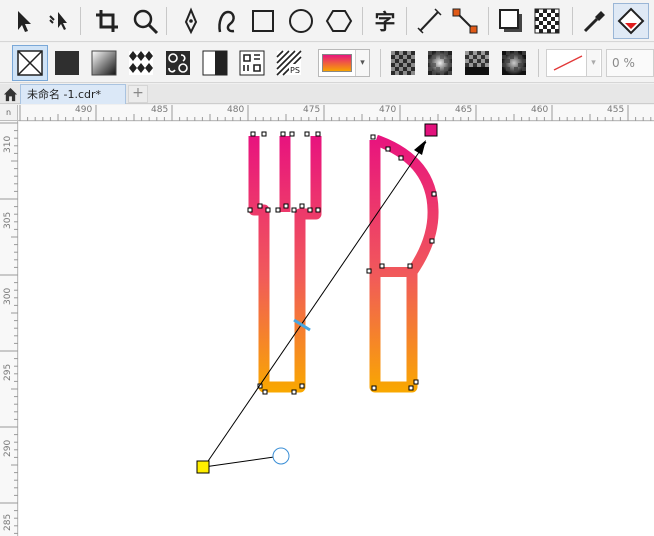 This screenshot has width=654, height=536. Describe the element at coordinates (138, 94) in the screenshot. I see `new-tab-button: +` at that location.